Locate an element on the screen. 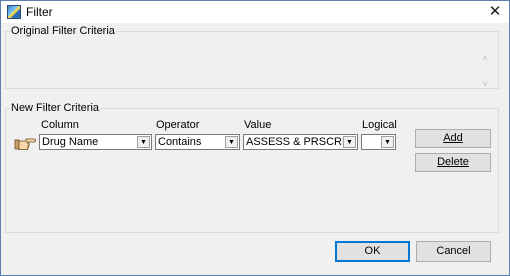 Image resolution: width=510 pixels, height=276 pixels. cancel-button: Cancel is located at coordinates (453, 251).